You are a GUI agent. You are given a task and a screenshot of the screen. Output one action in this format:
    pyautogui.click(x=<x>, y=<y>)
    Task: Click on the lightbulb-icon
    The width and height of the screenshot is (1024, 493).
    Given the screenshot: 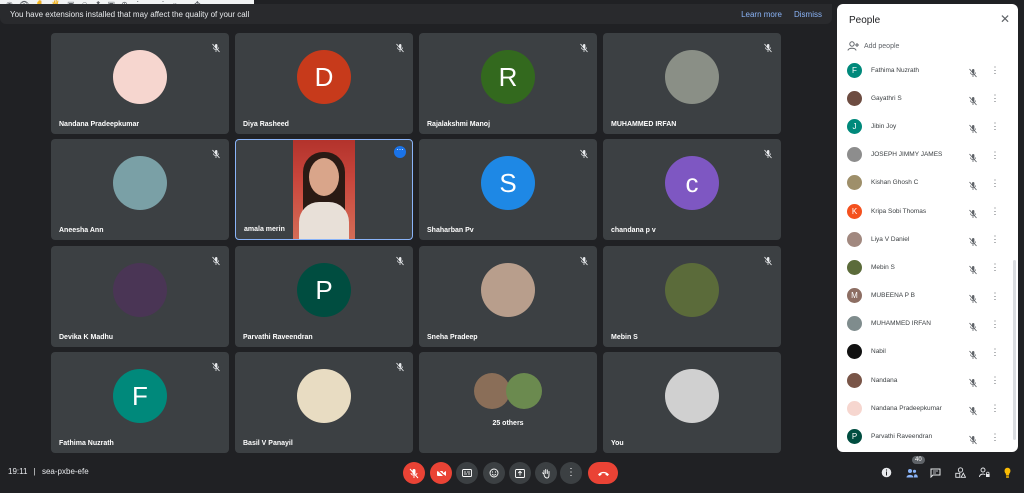 What is the action you would take?
    pyautogui.click(x=1007, y=472)
    